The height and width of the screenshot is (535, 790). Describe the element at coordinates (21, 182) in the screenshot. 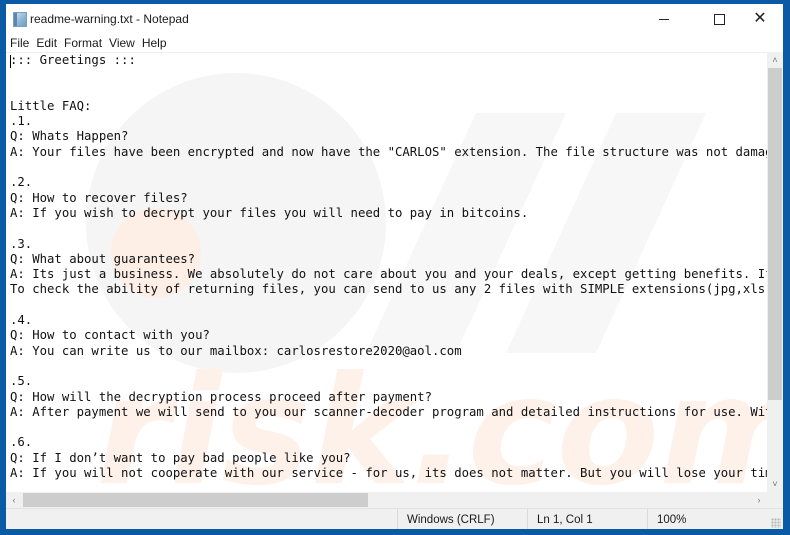

I see `document-line: .2.` at that location.